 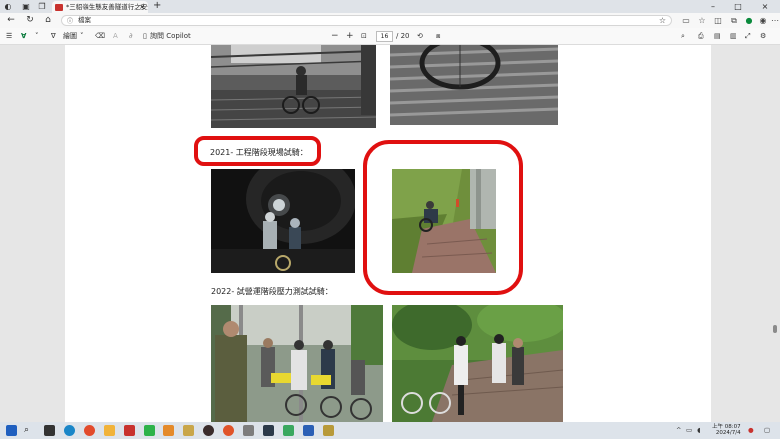 I want to click on address-bar: ⓘ 檔案 ☆, so click(x=366, y=20).